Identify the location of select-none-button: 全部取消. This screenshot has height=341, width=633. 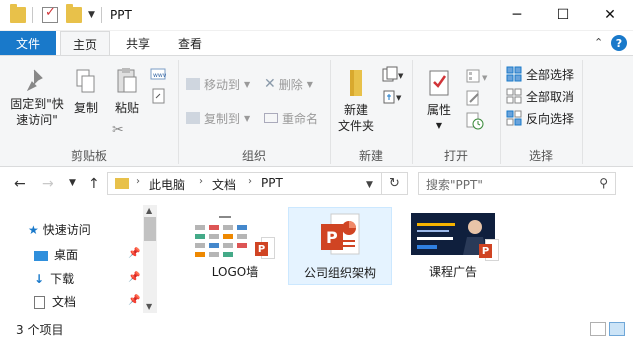
(540, 96).